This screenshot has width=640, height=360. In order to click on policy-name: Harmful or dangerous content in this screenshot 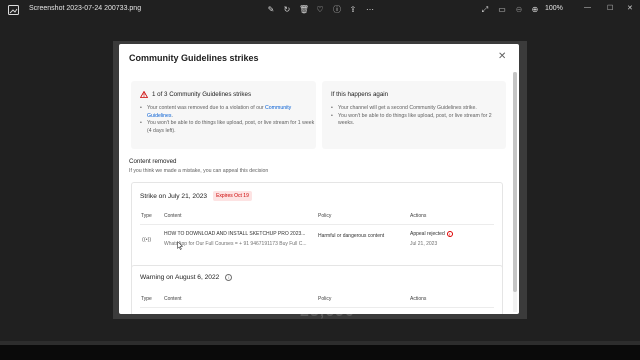, I will do `click(351, 236)`.